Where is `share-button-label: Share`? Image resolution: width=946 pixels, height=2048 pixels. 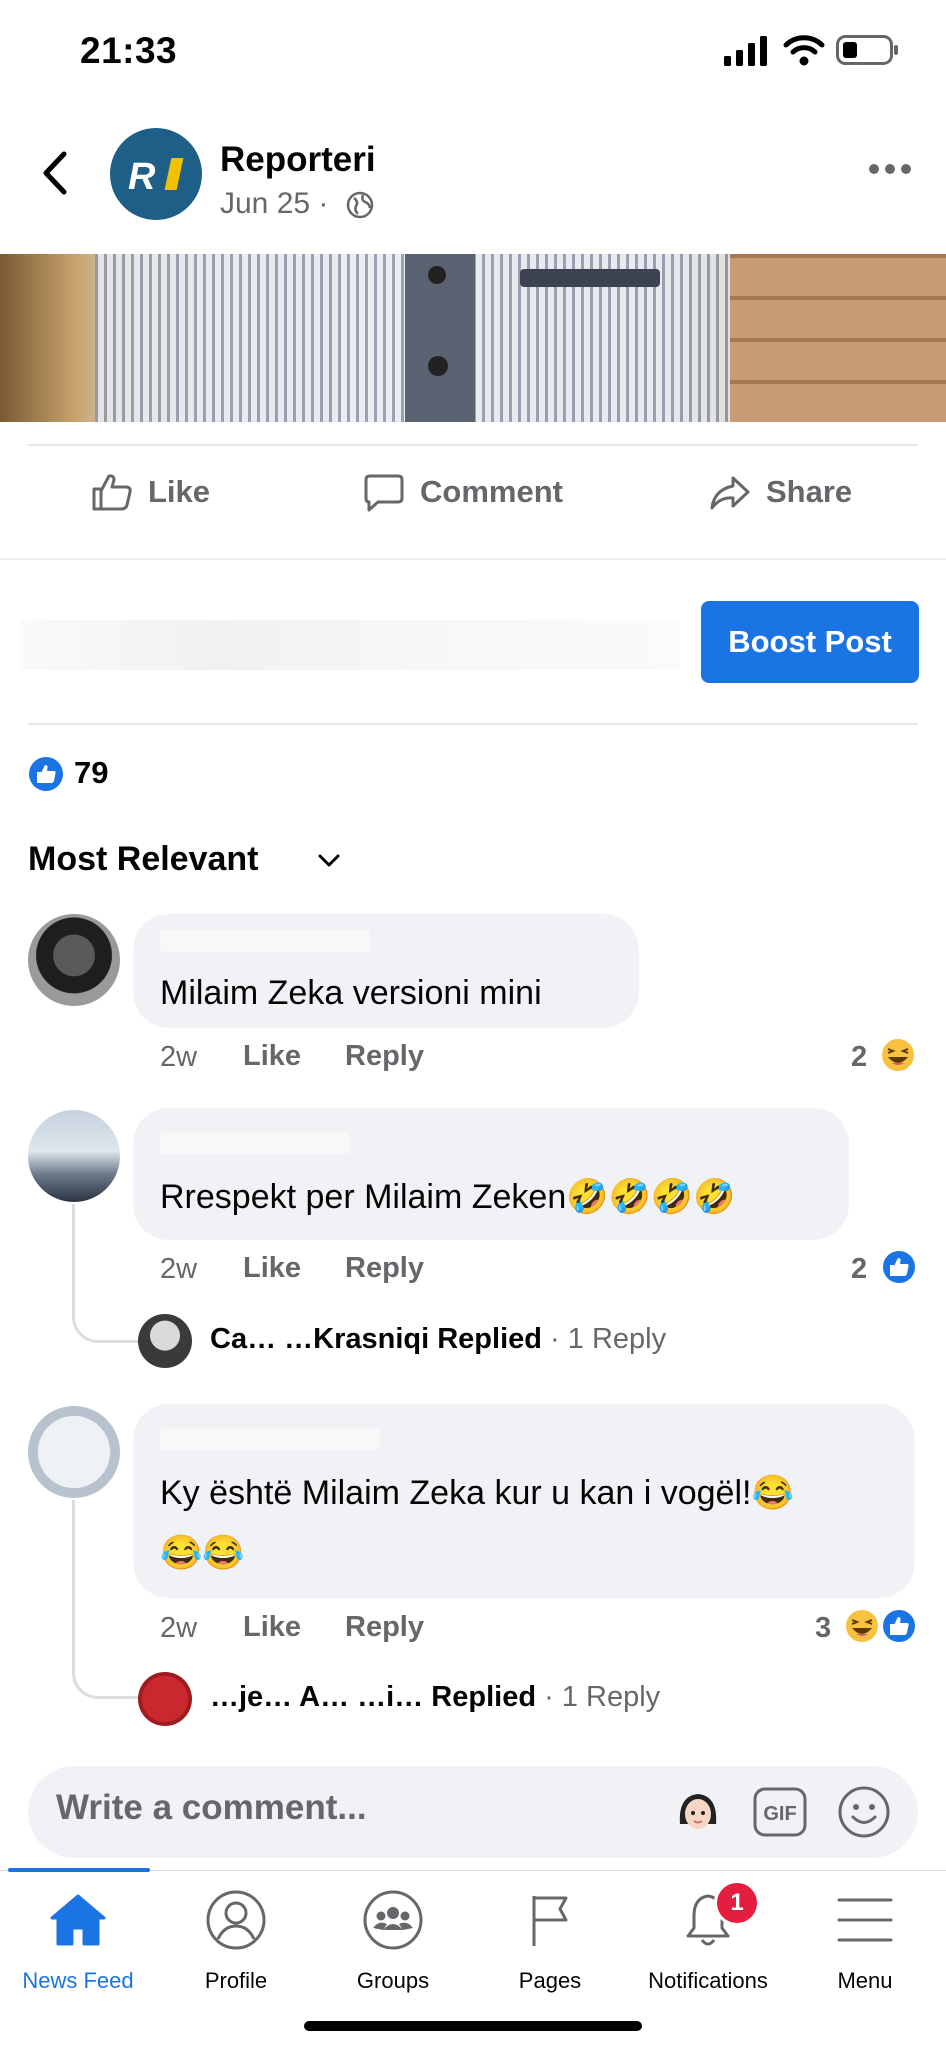
share-button-label: Share is located at coordinates (809, 491).